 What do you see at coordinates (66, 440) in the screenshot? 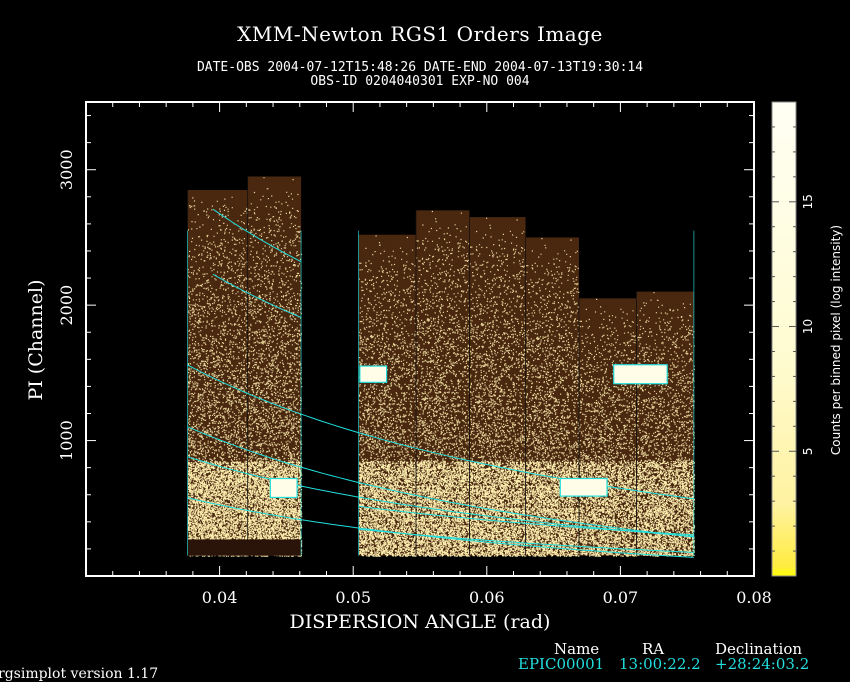
I see `y-tick-label: 1000` at bounding box center [66, 440].